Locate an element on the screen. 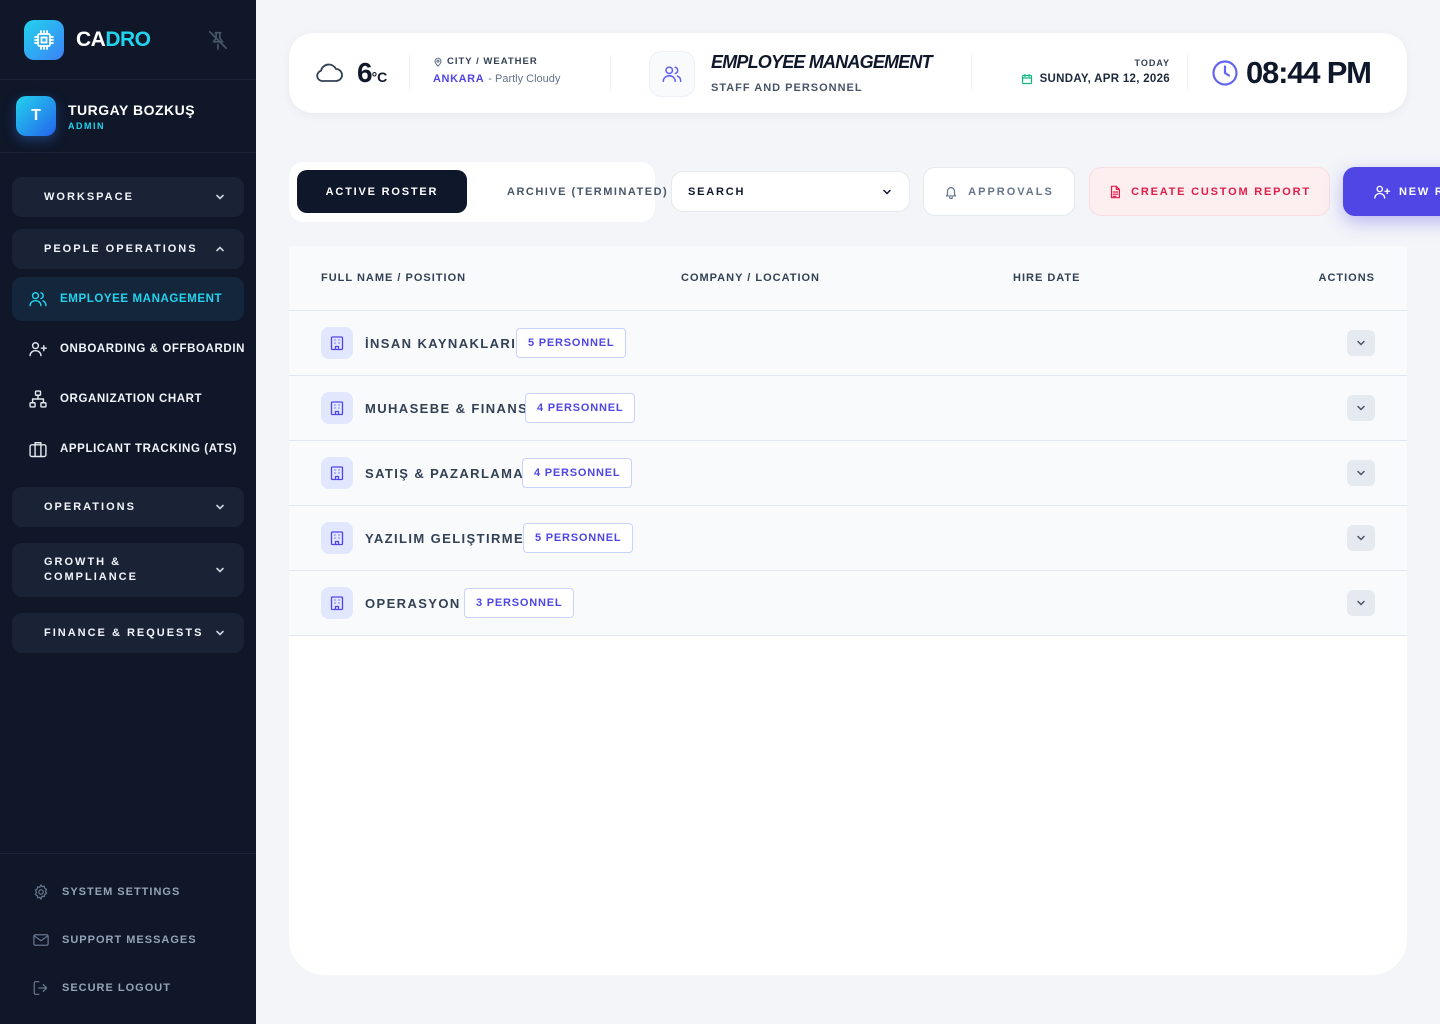  current-date: SUNDAY, APR 12, 2026 is located at coordinates (1104, 79).